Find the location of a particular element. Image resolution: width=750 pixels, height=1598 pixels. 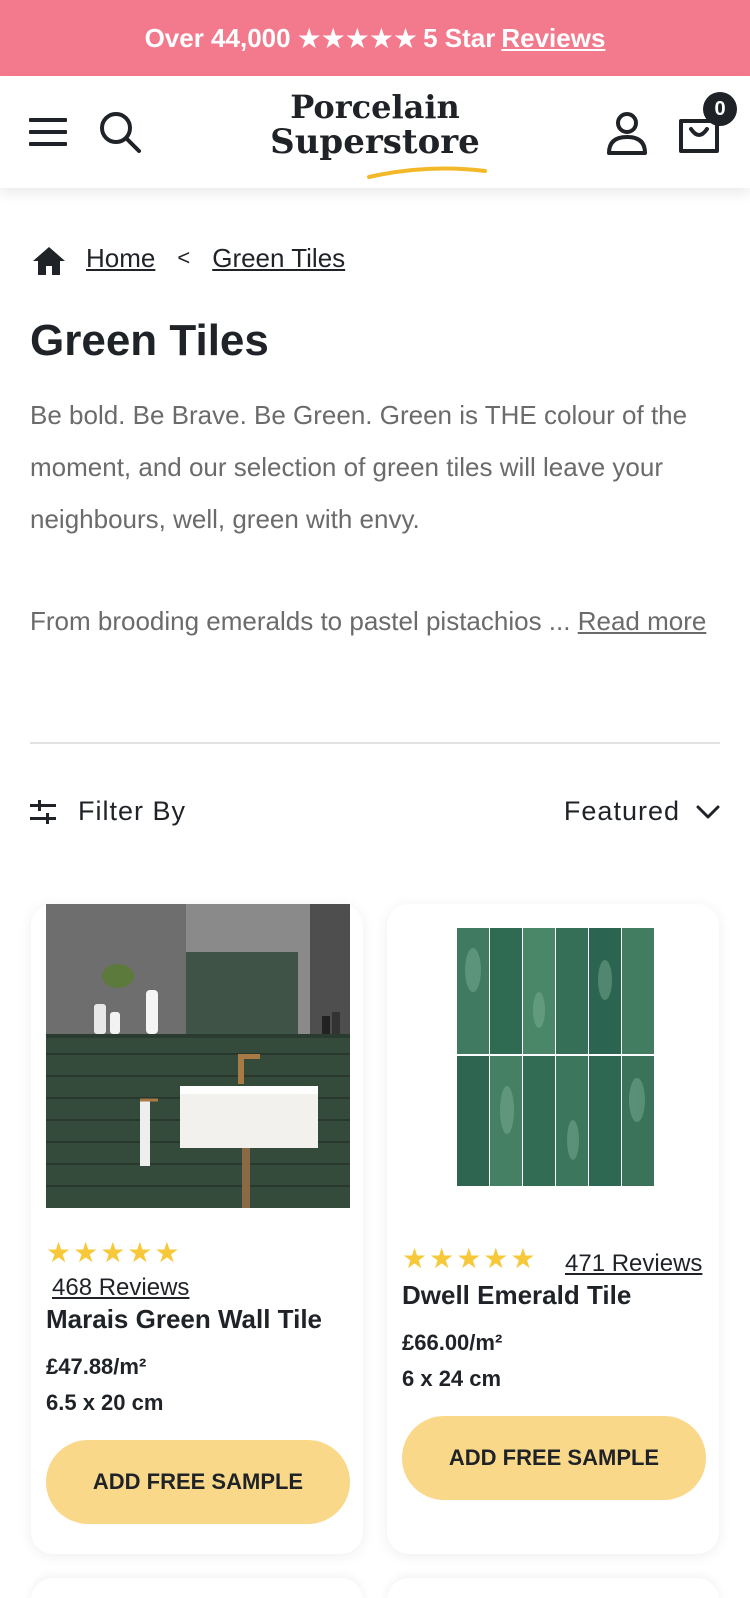

product-name: Marais Green Wall Tile is located at coordinates (184, 1319).